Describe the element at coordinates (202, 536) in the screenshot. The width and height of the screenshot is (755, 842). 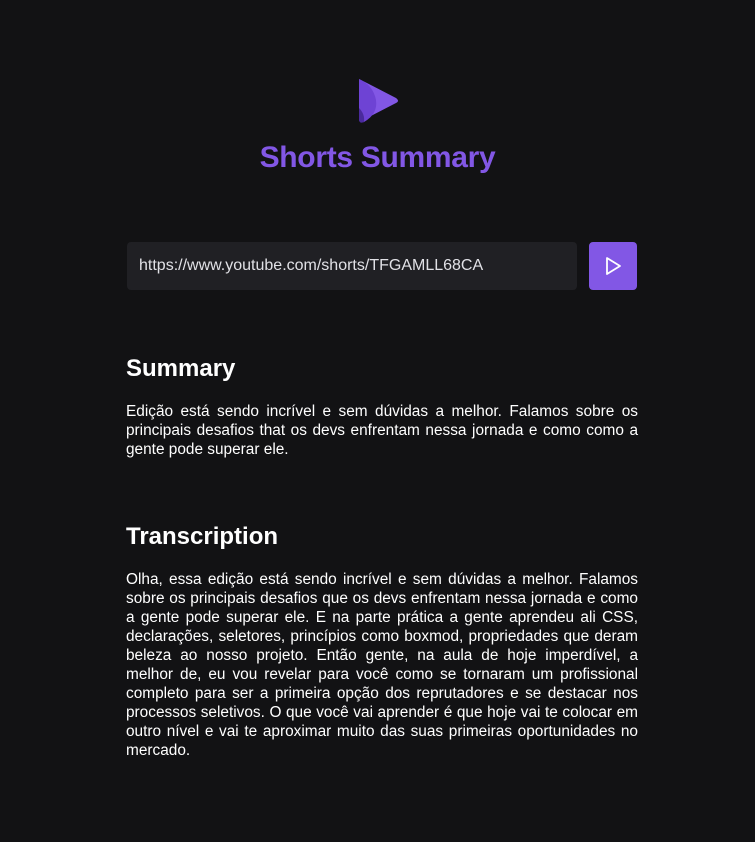
I see `transcription-title: Transcription` at that location.